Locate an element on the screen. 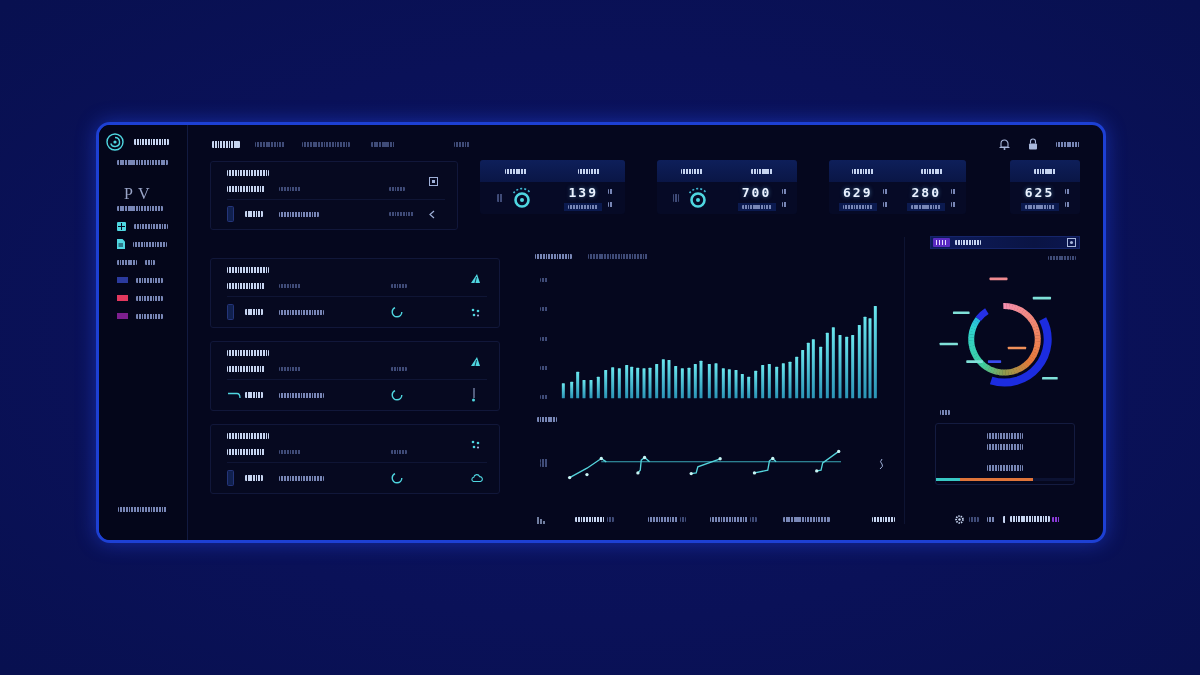 The height and width of the screenshot is (675, 1200). sidebar-title: PV is located at coordinates (139, 194).